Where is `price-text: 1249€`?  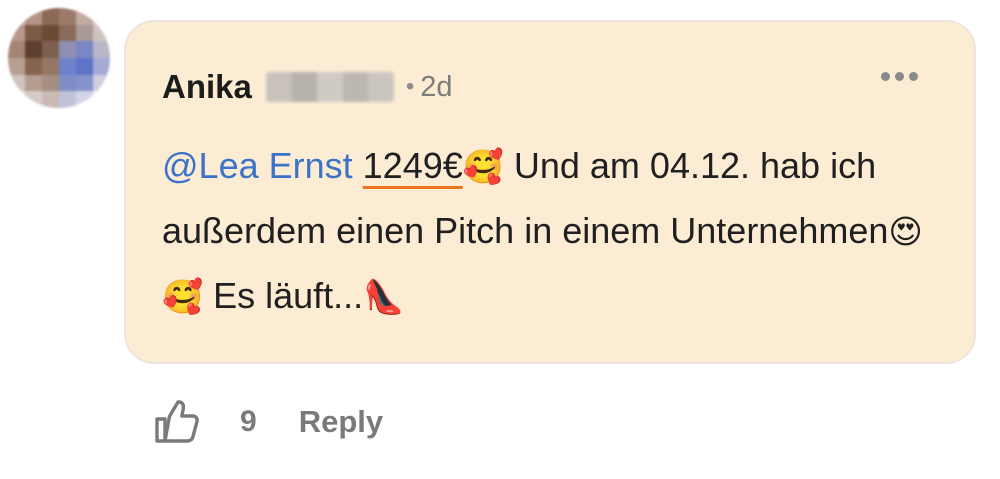 price-text: 1249€ is located at coordinates (412, 165).